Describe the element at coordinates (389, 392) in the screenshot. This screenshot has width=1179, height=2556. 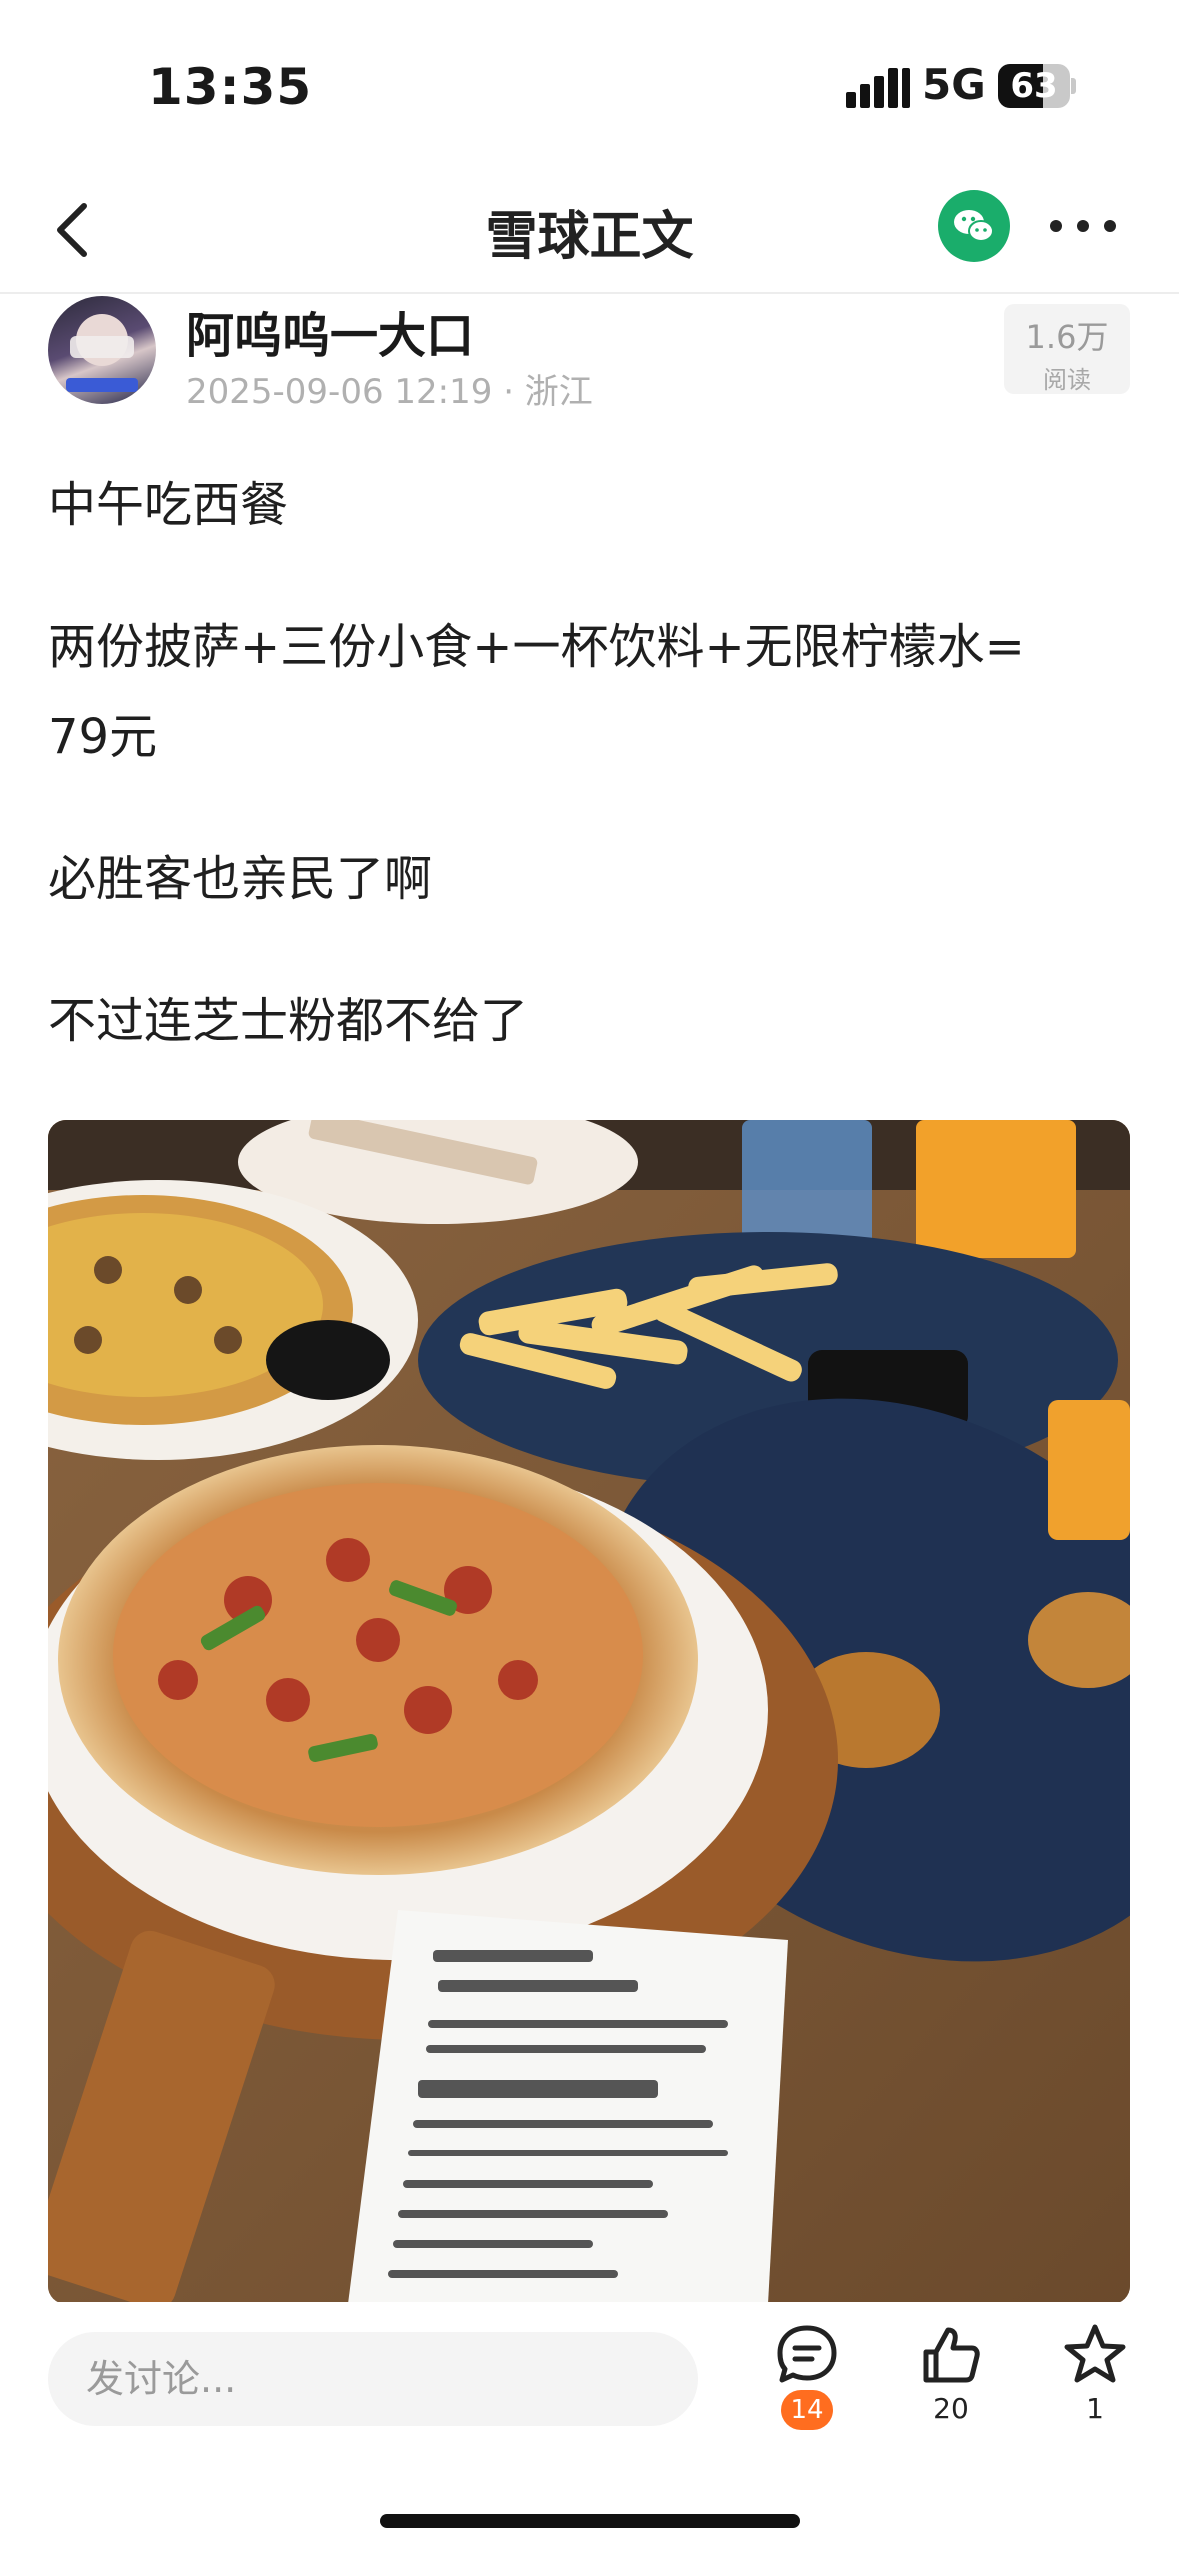
I see `post-meta: 2025-09-06 12:19 · 浙江` at that location.